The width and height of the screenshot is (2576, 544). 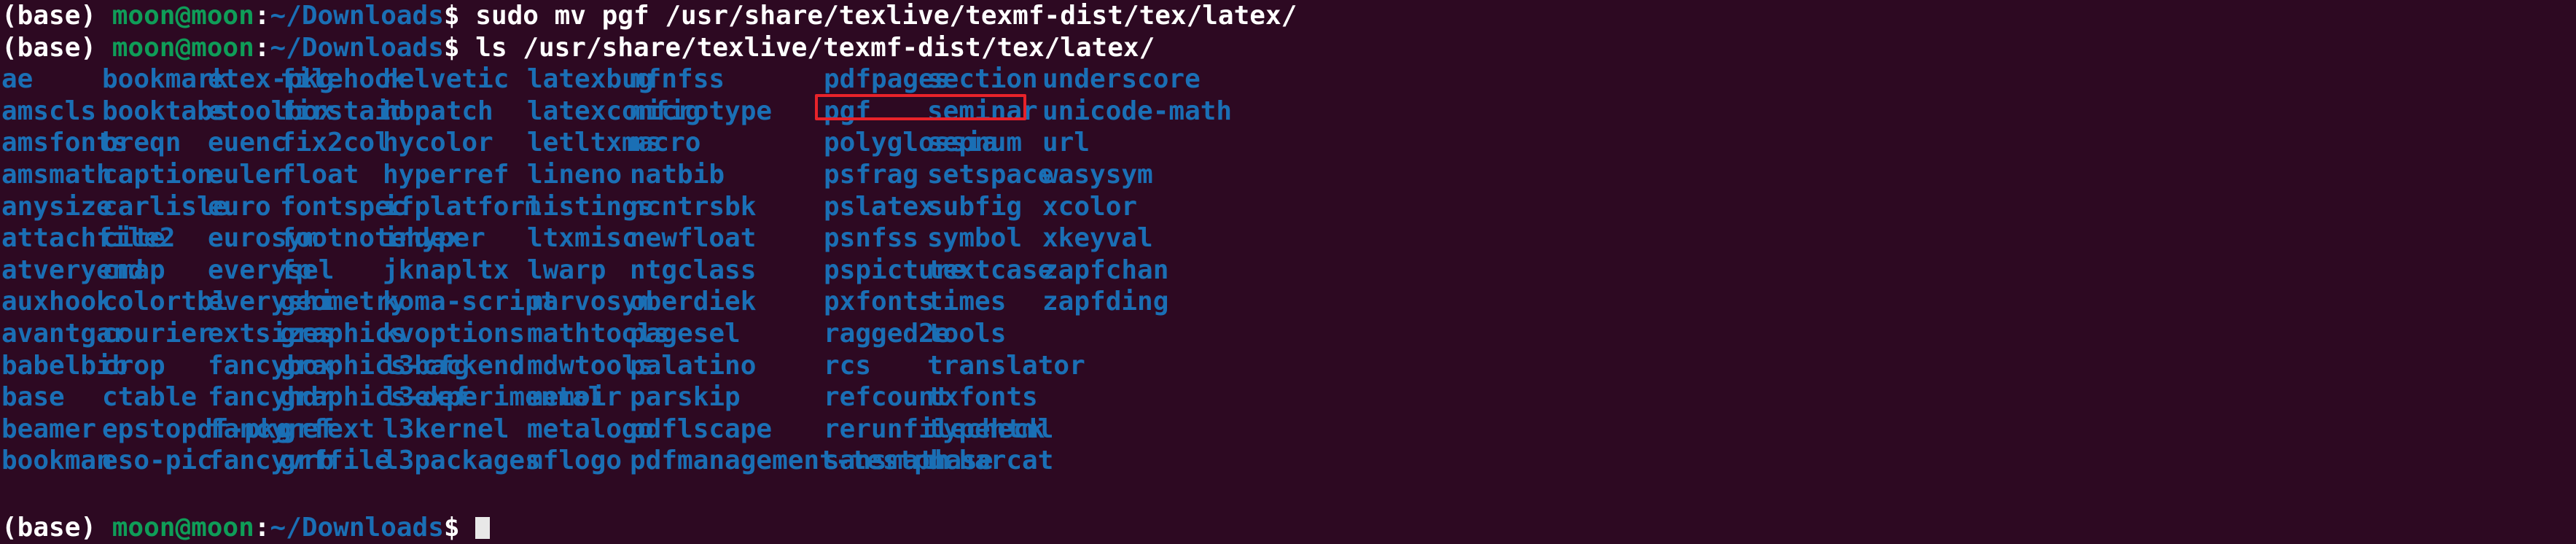 What do you see at coordinates (57, 528) in the screenshot?
I see `prompt-env: (base)` at bounding box center [57, 528].